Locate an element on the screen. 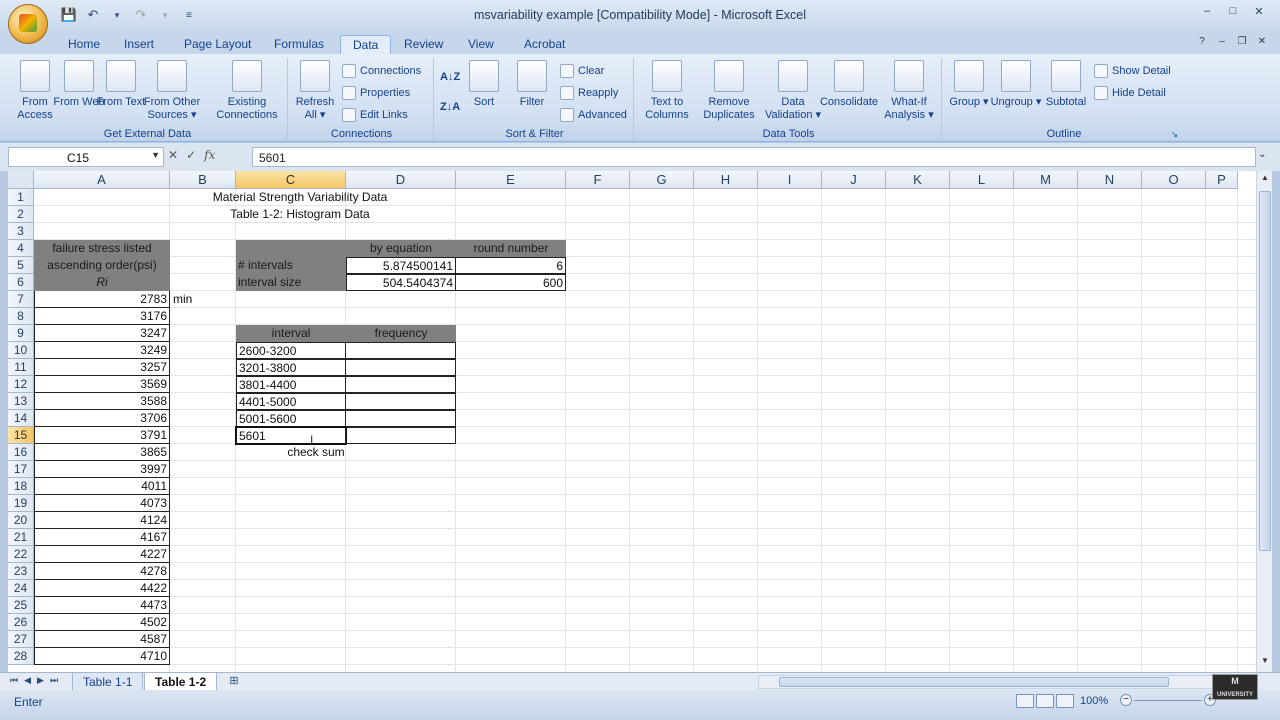  tab-acrobat: Acrobat is located at coordinates (544, 44).